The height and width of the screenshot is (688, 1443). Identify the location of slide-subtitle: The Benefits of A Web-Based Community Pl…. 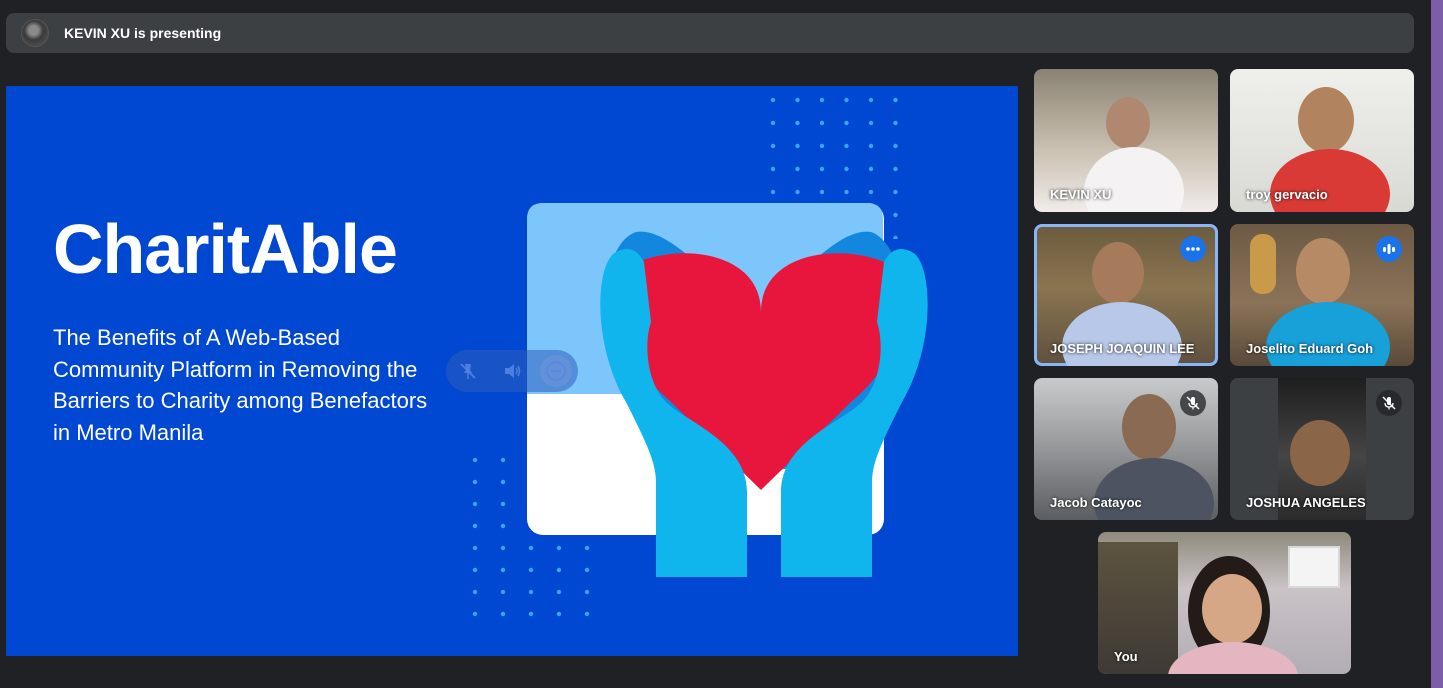
(240, 385).